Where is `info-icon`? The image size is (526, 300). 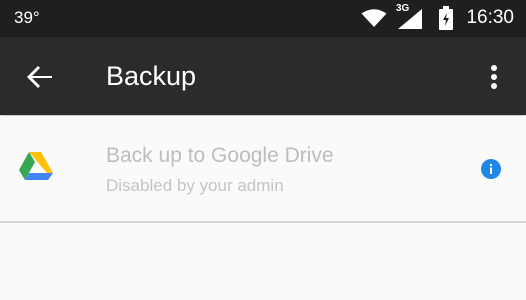
info-icon is located at coordinates (491, 169).